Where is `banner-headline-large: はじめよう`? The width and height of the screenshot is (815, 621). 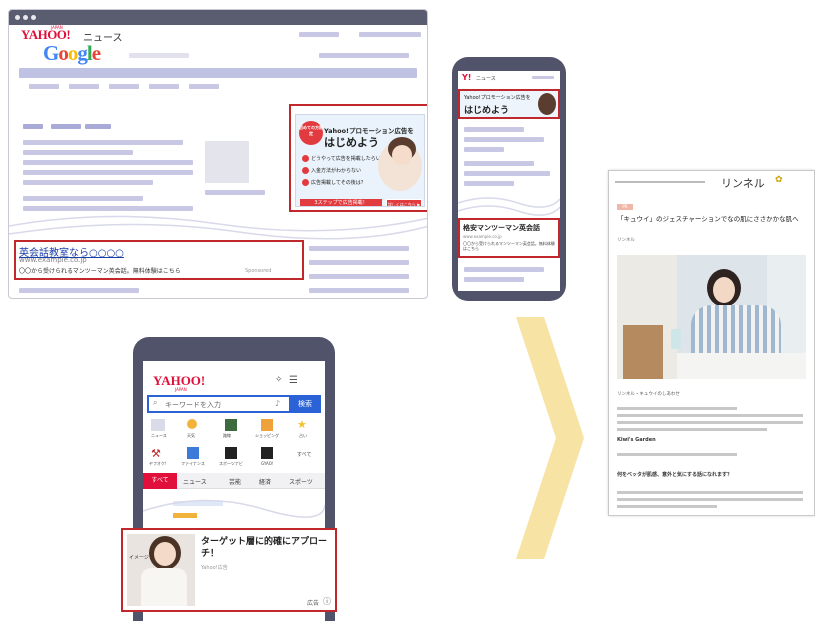 banner-headline-large: はじめよう is located at coordinates (487, 111).